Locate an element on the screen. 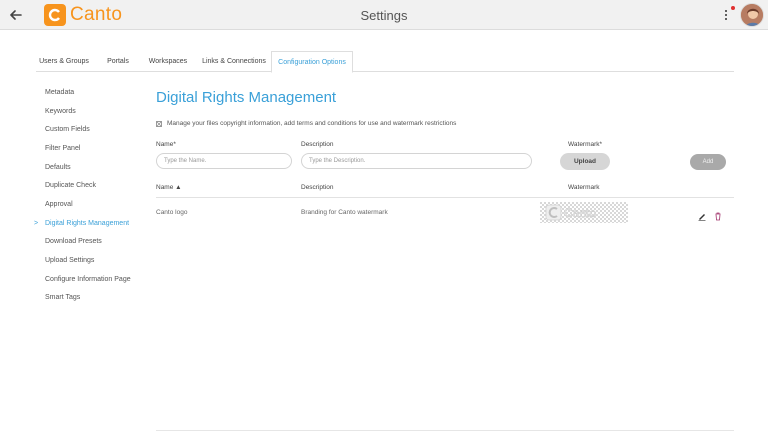  sidebar-item-label: Upload Settings is located at coordinates (70, 260).